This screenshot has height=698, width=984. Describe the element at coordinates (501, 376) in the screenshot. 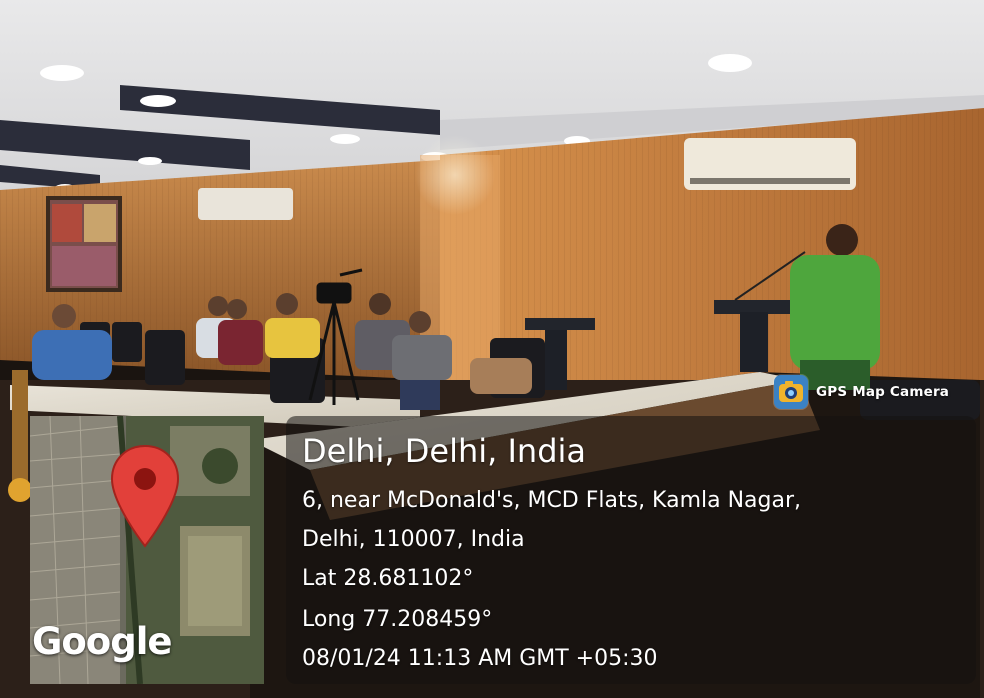

I see `bag` at that location.